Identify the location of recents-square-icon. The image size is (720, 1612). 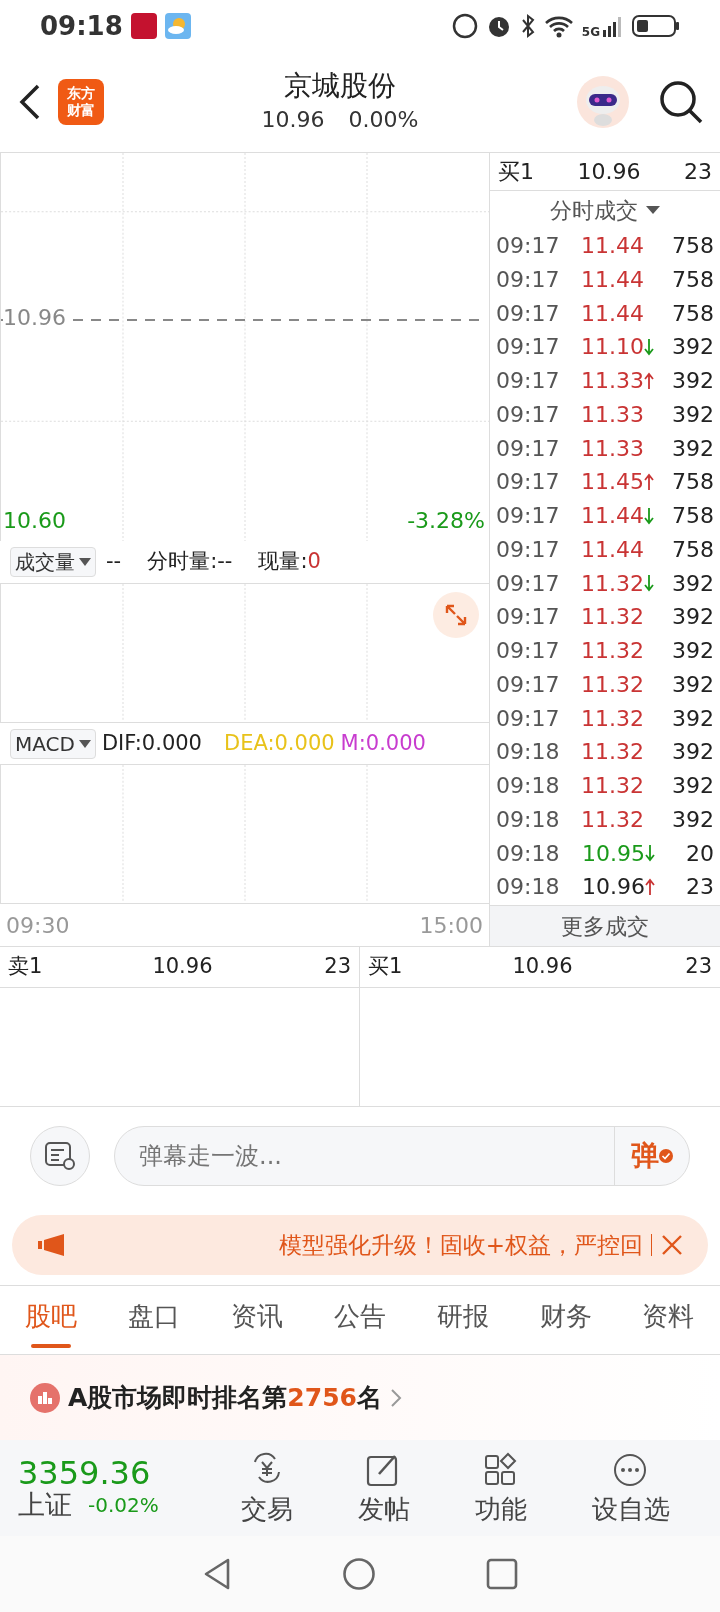
(502, 1574).